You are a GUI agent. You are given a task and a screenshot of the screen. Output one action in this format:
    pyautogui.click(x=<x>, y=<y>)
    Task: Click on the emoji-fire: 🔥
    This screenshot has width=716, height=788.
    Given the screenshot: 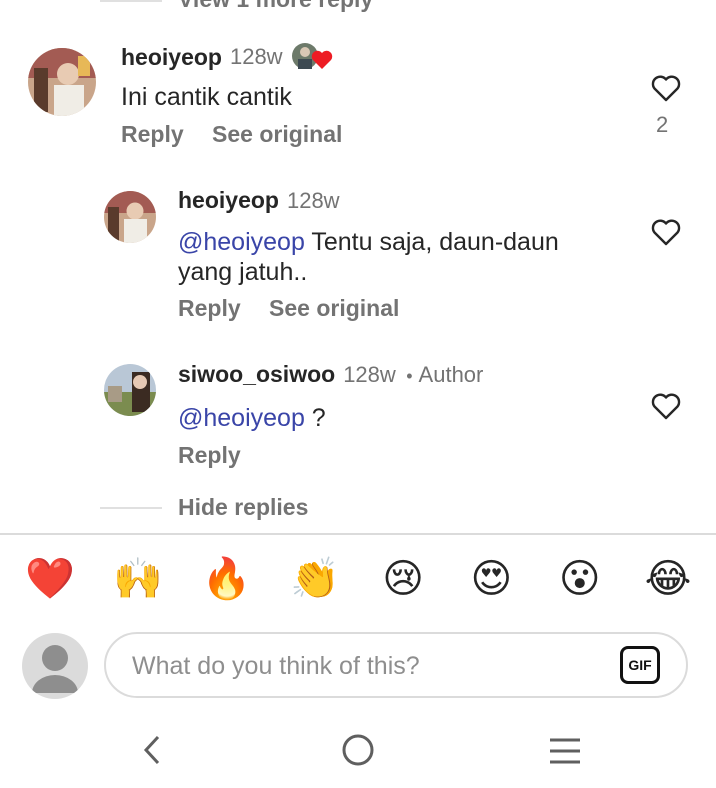 What is the action you would take?
    pyautogui.click(x=227, y=579)
    